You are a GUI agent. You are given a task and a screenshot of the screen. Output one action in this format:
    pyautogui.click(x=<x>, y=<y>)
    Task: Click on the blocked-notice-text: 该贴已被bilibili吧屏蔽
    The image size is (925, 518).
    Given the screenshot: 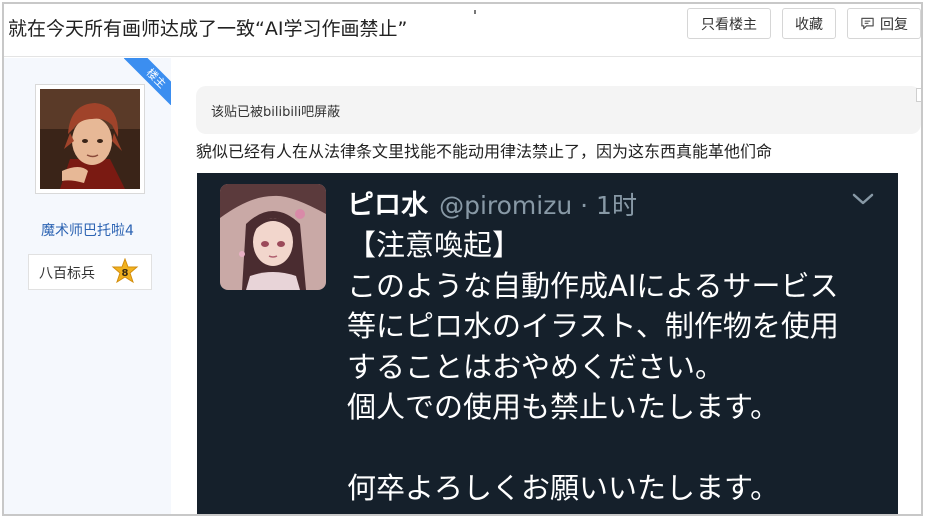 What is the action you would take?
    pyautogui.click(x=276, y=112)
    